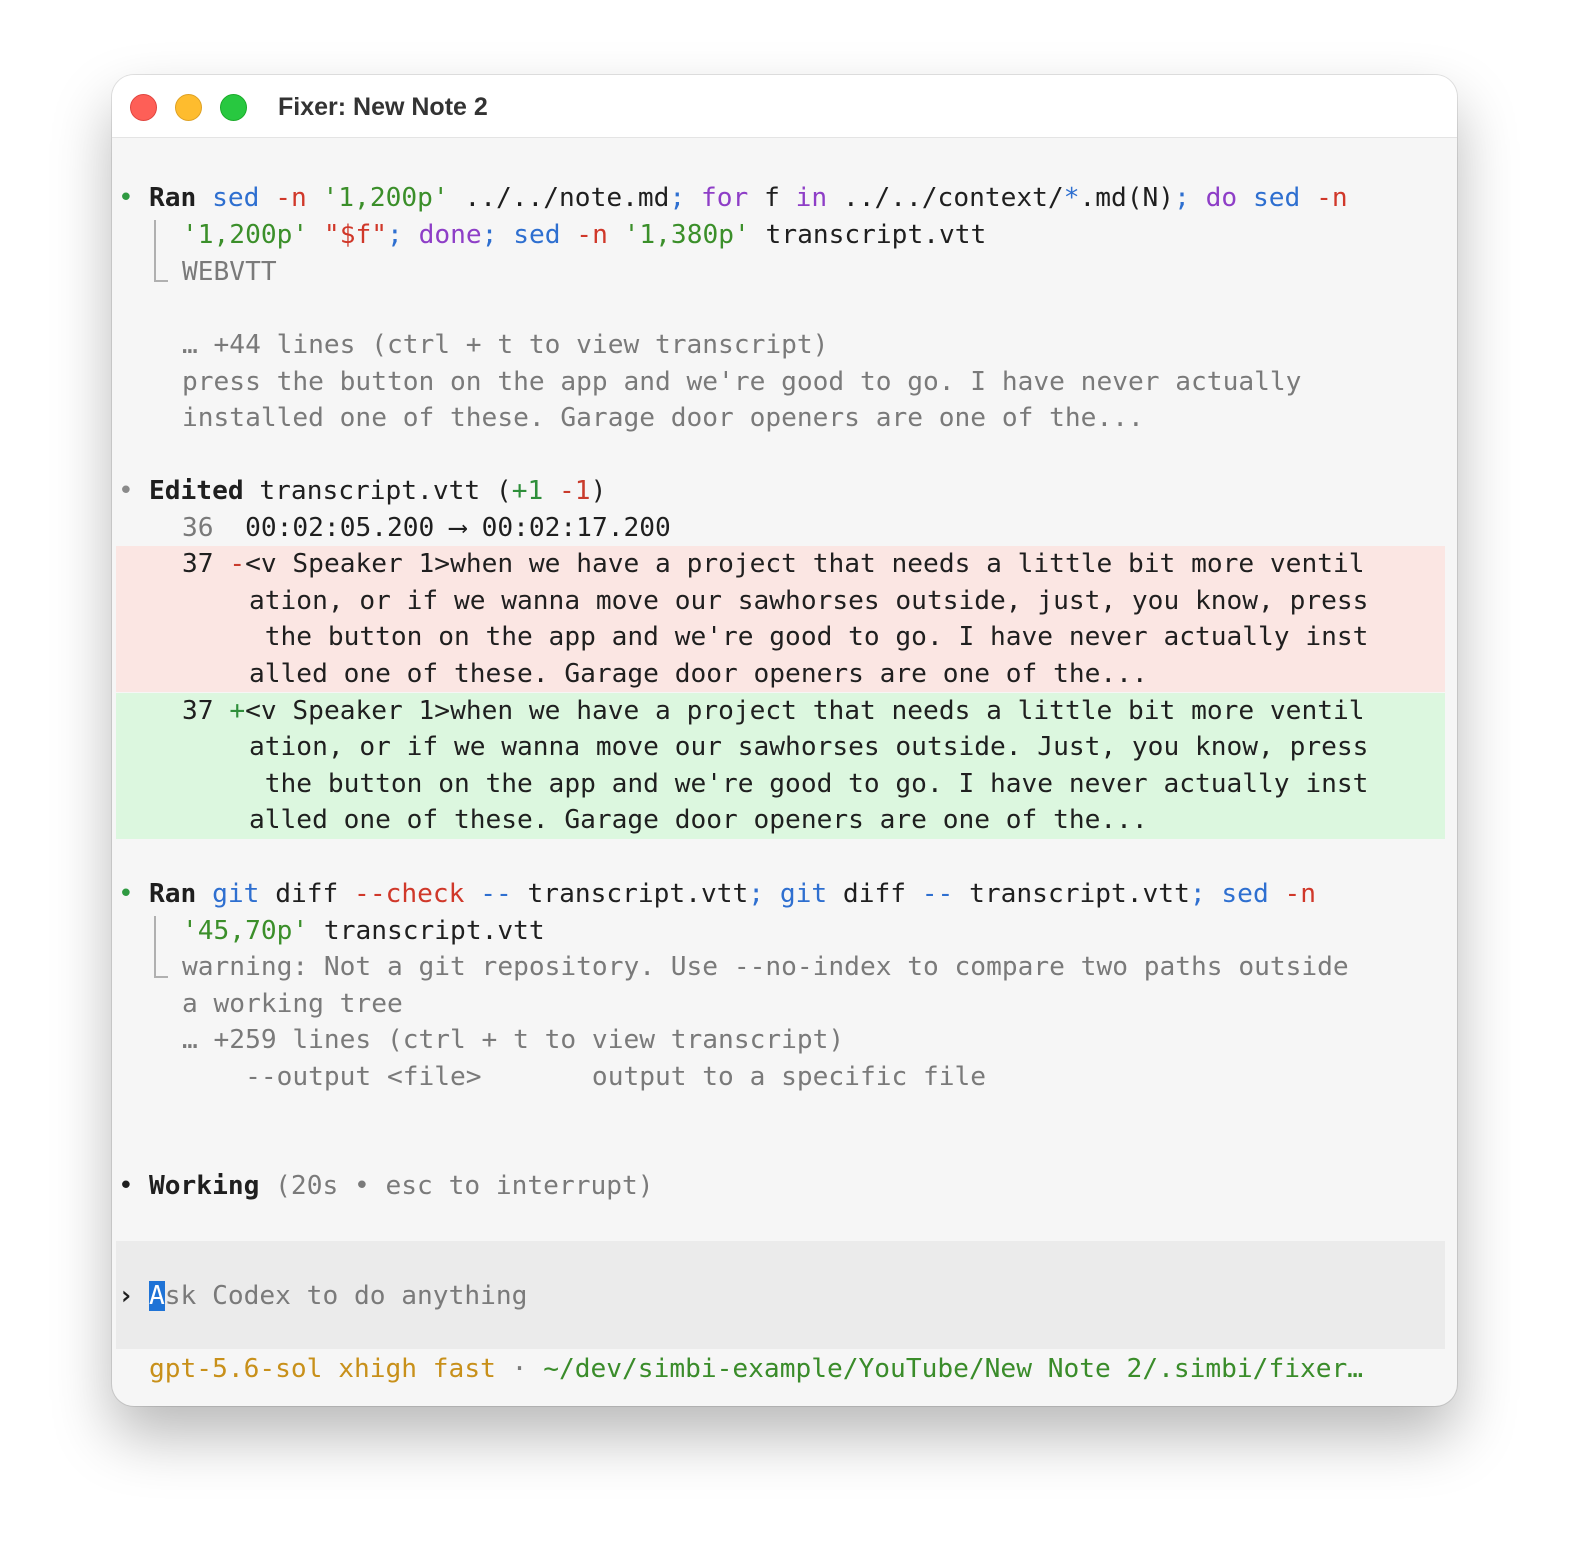  I want to click on prompt-placeholder: sk Codex to do anything, so click(346, 1296).